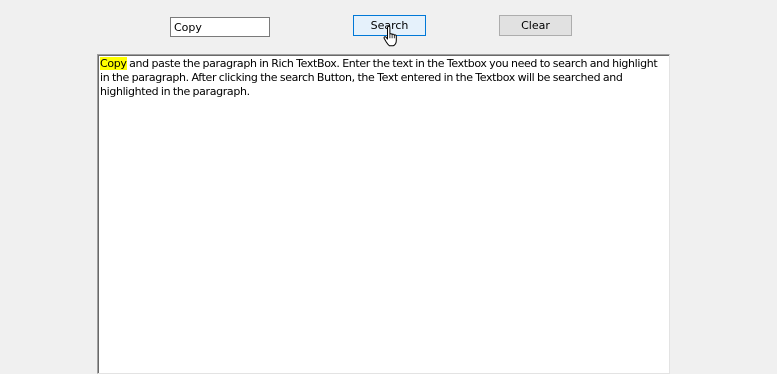 The image size is (777, 374). I want to click on search-input, so click(220, 27).